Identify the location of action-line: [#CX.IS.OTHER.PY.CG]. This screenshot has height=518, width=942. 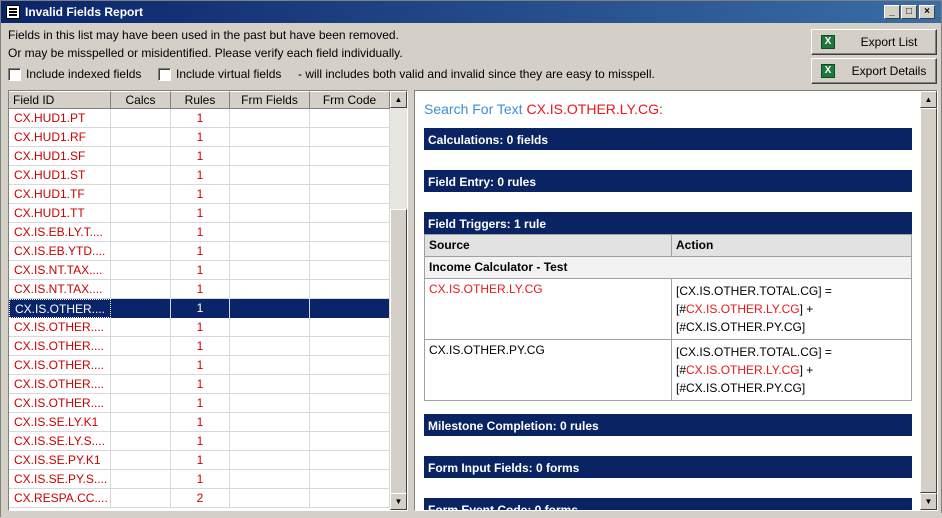
(741, 327).